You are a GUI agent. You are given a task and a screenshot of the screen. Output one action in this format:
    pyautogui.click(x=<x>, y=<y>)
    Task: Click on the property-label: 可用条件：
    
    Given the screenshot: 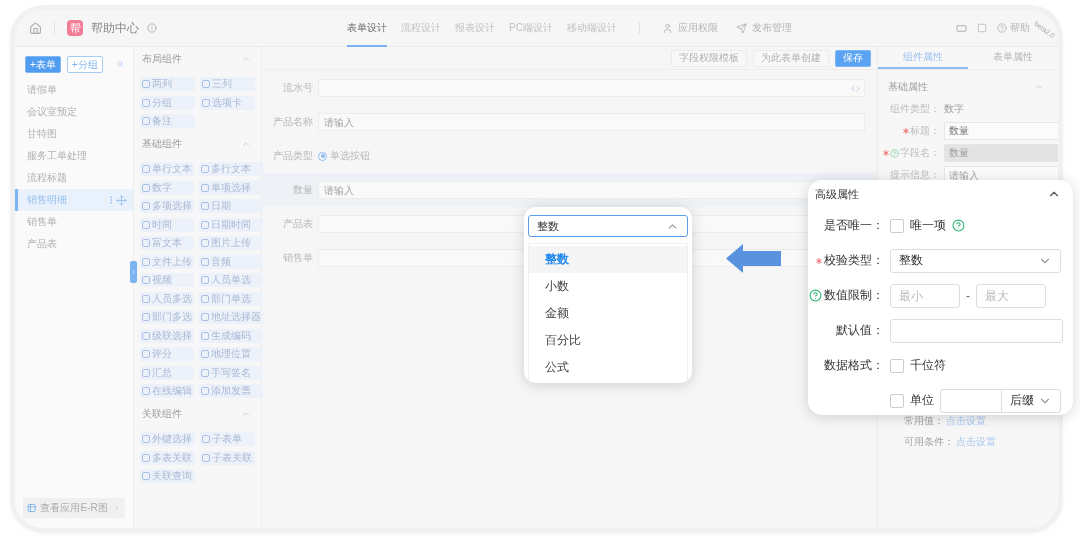 What is the action you would take?
    pyautogui.click(x=929, y=441)
    